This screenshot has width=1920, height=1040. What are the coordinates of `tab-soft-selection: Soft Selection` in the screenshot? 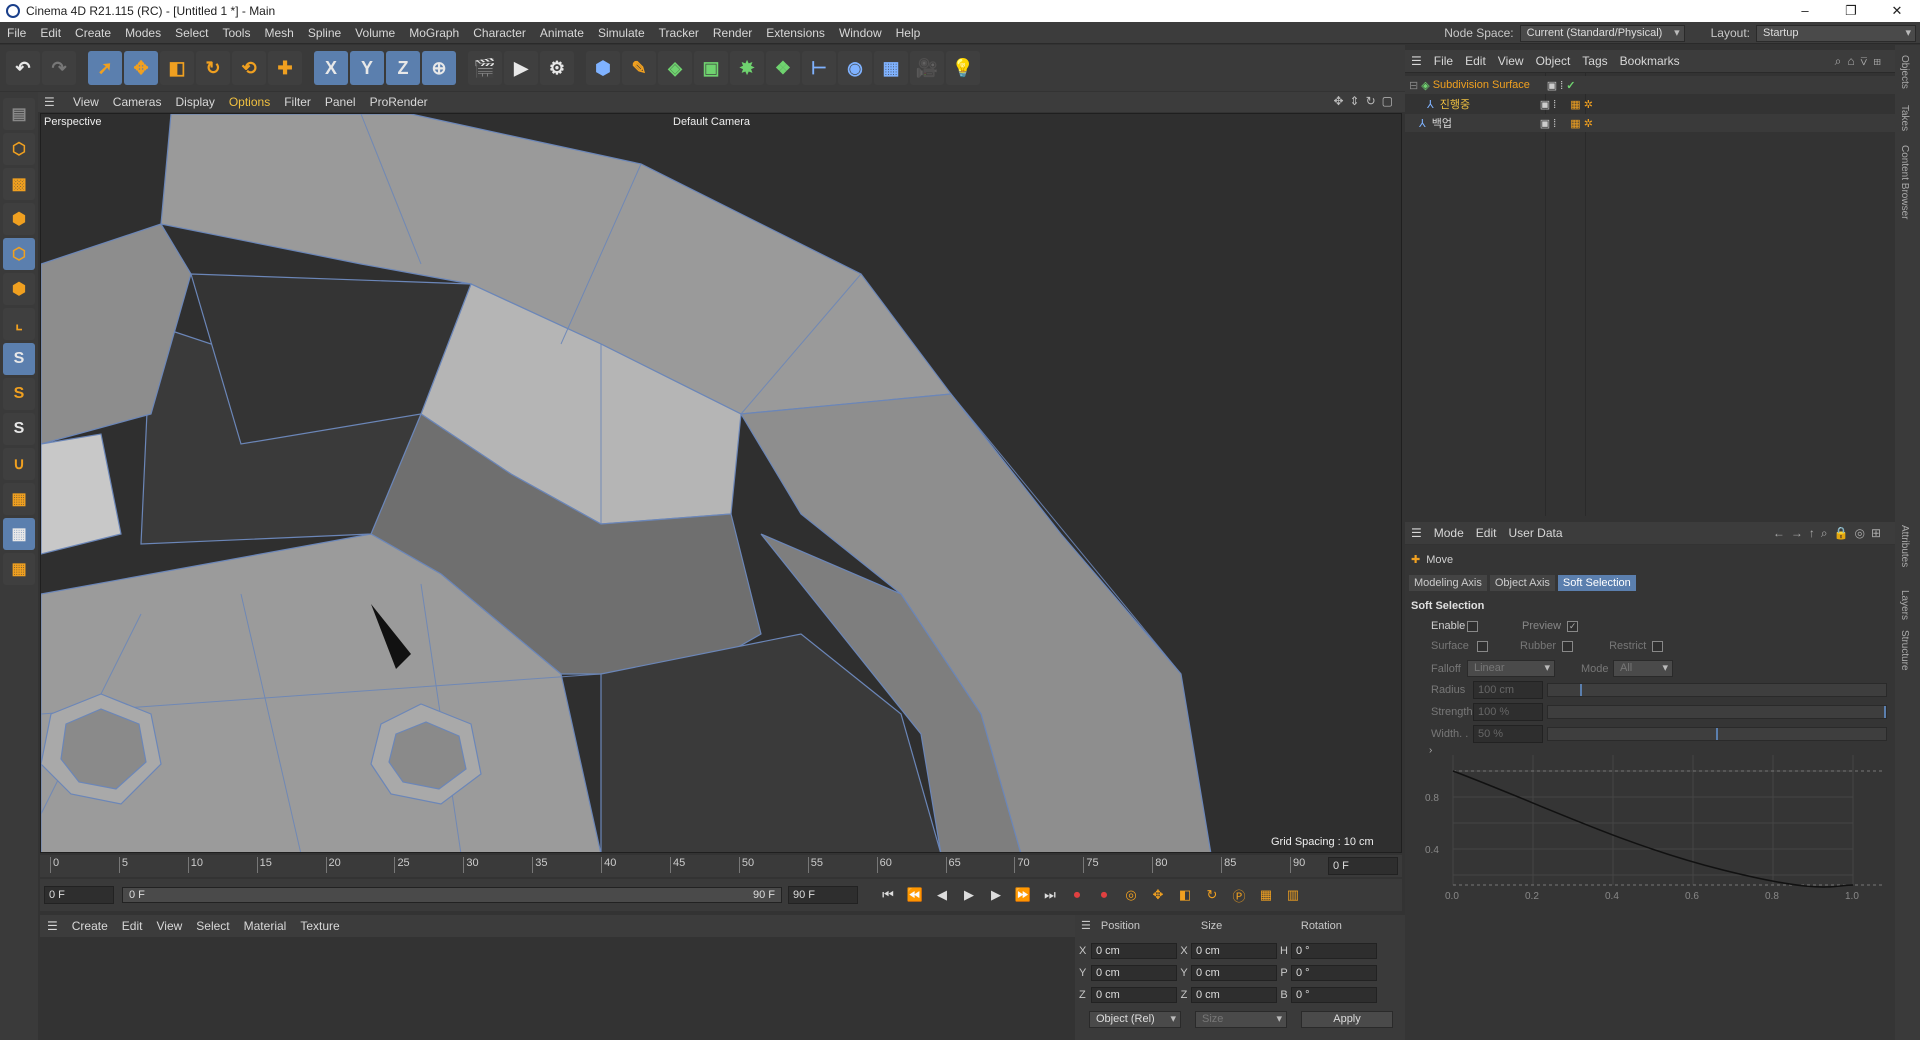 It's located at (1596, 583).